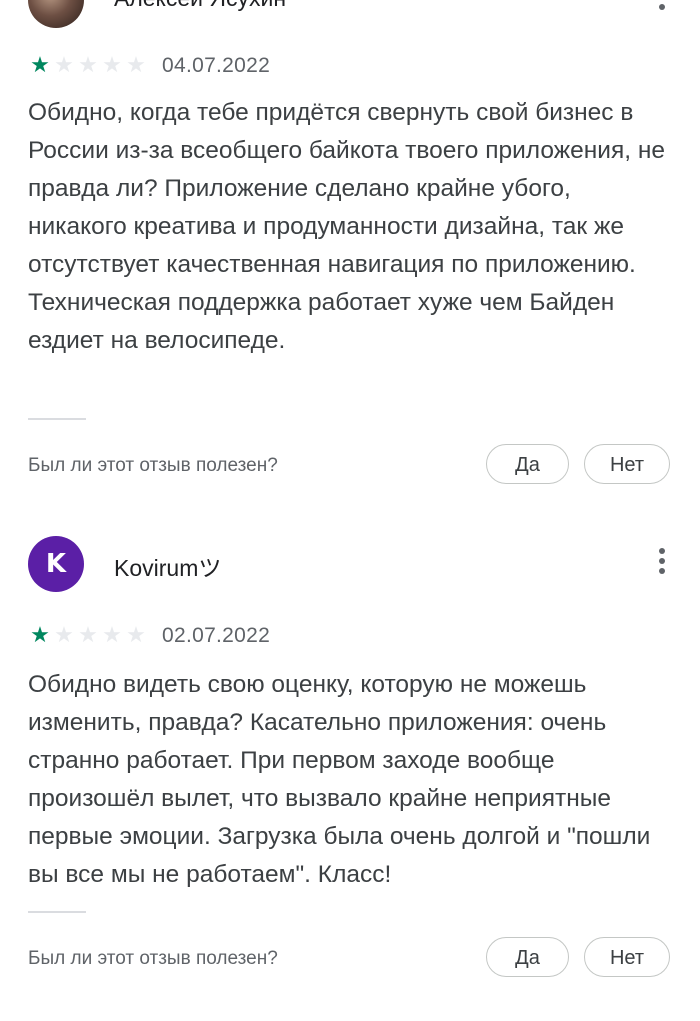 The width and height of the screenshot is (700, 1021). Describe the element at coordinates (149, 636) in the screenshot. I see `review-meta: ★ ★ ★ ★ ★ 02.07.2022` at that location.